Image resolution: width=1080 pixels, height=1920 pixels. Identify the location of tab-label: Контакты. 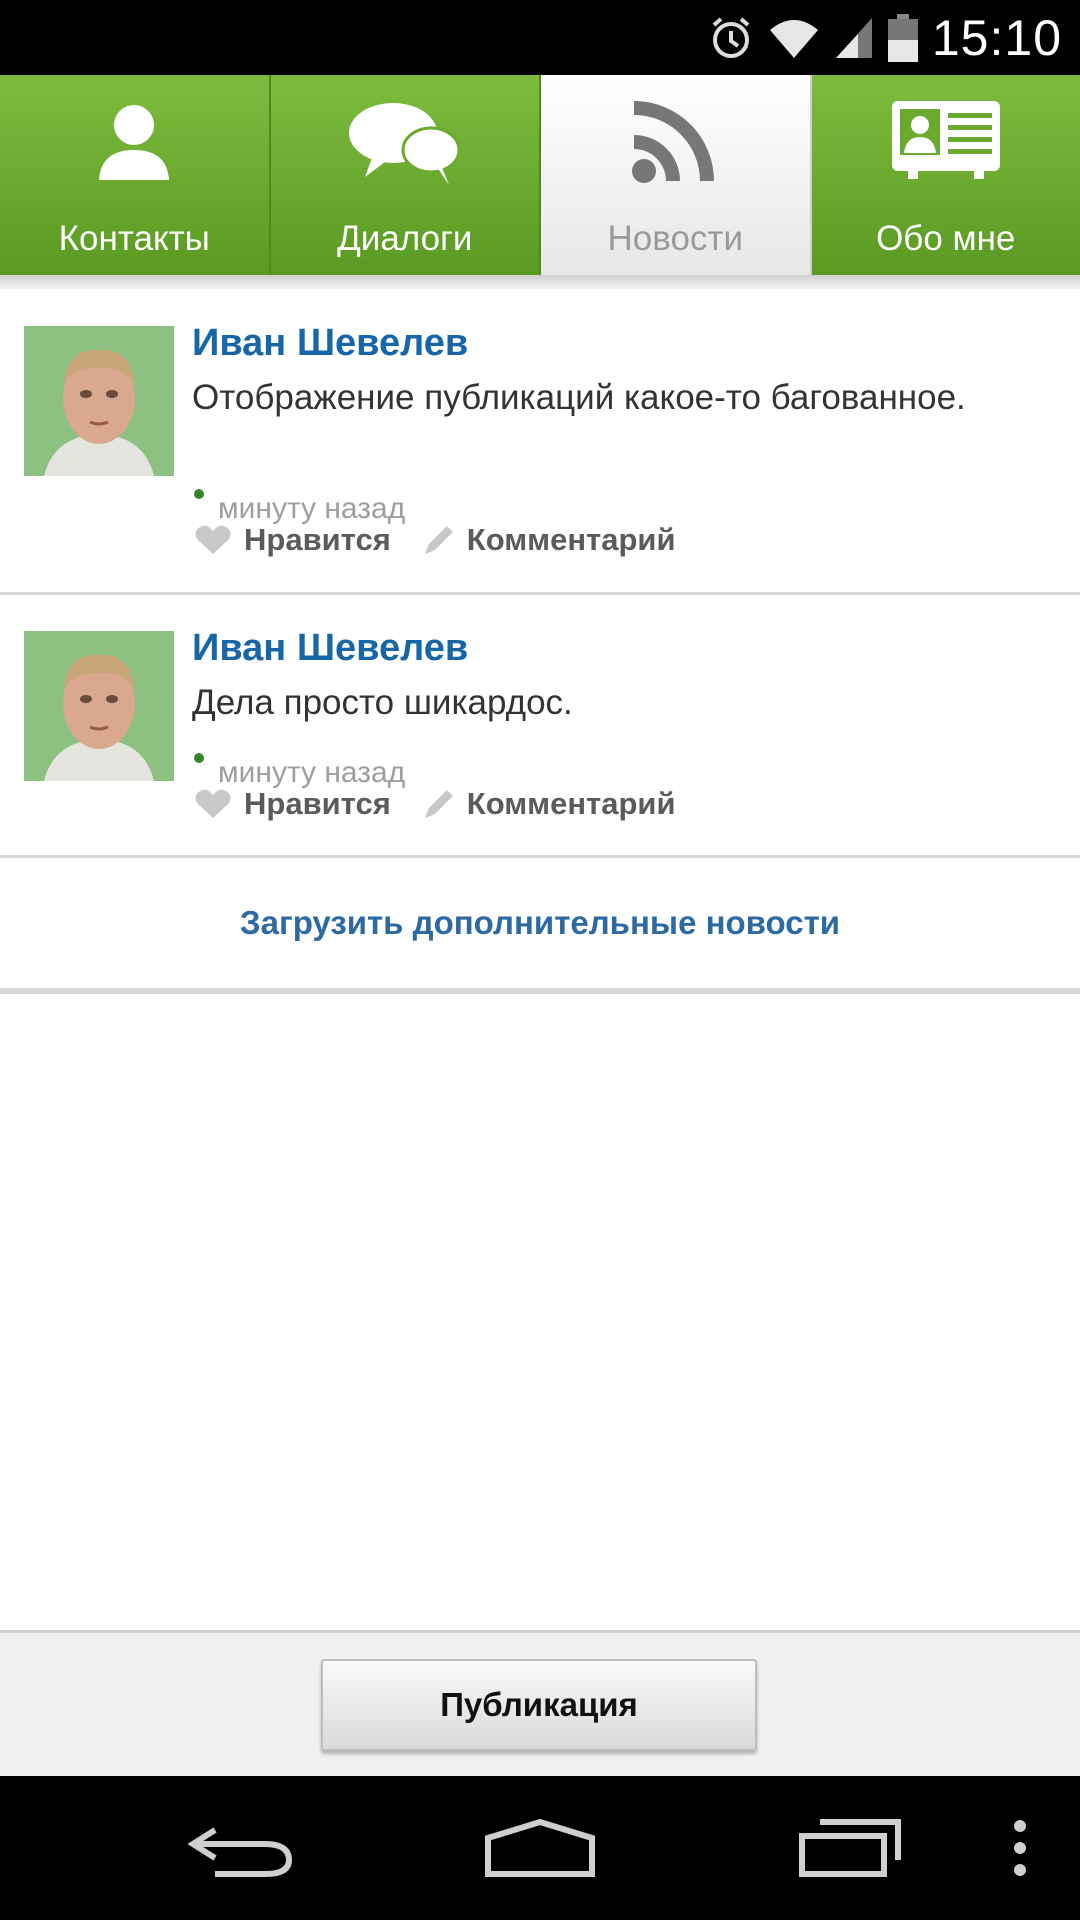
(134, 238).